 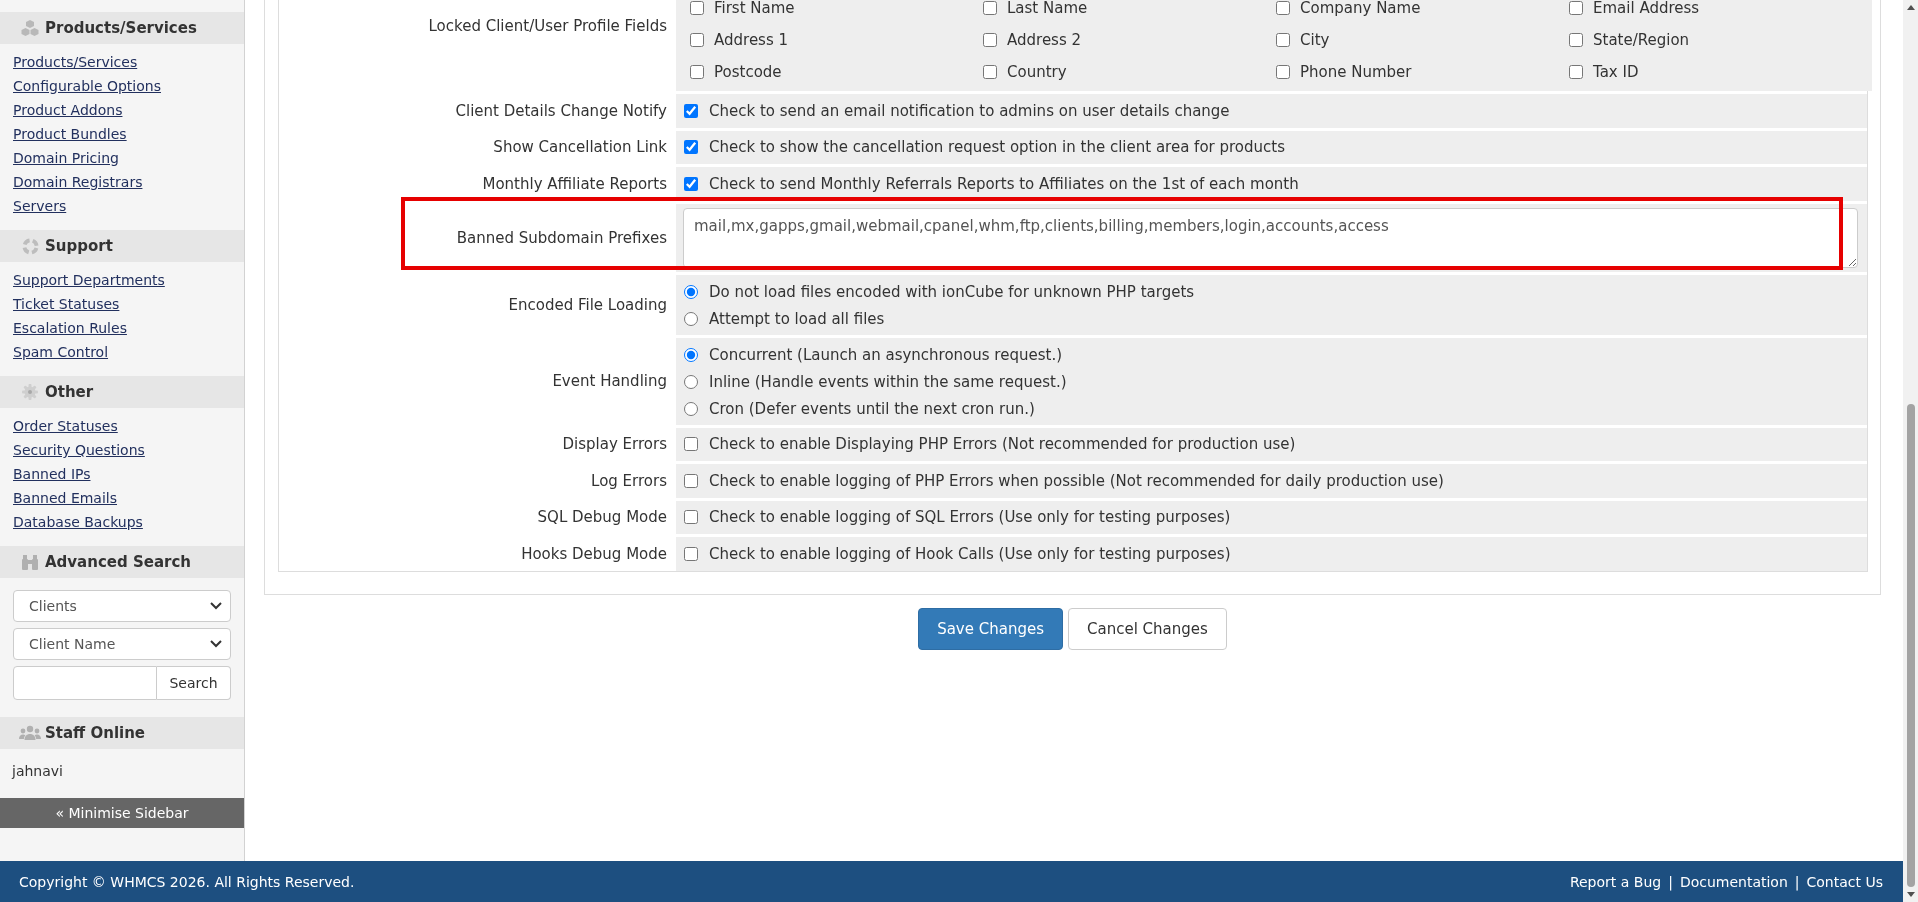 I want to click on search-field, so click(x=85, y=683).